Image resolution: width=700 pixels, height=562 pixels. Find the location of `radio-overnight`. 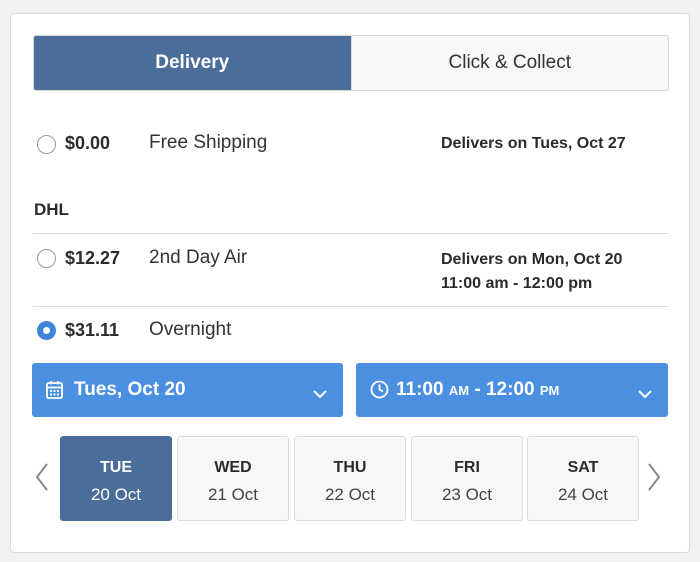

radio-overnight is located at coordinates (46, 330).